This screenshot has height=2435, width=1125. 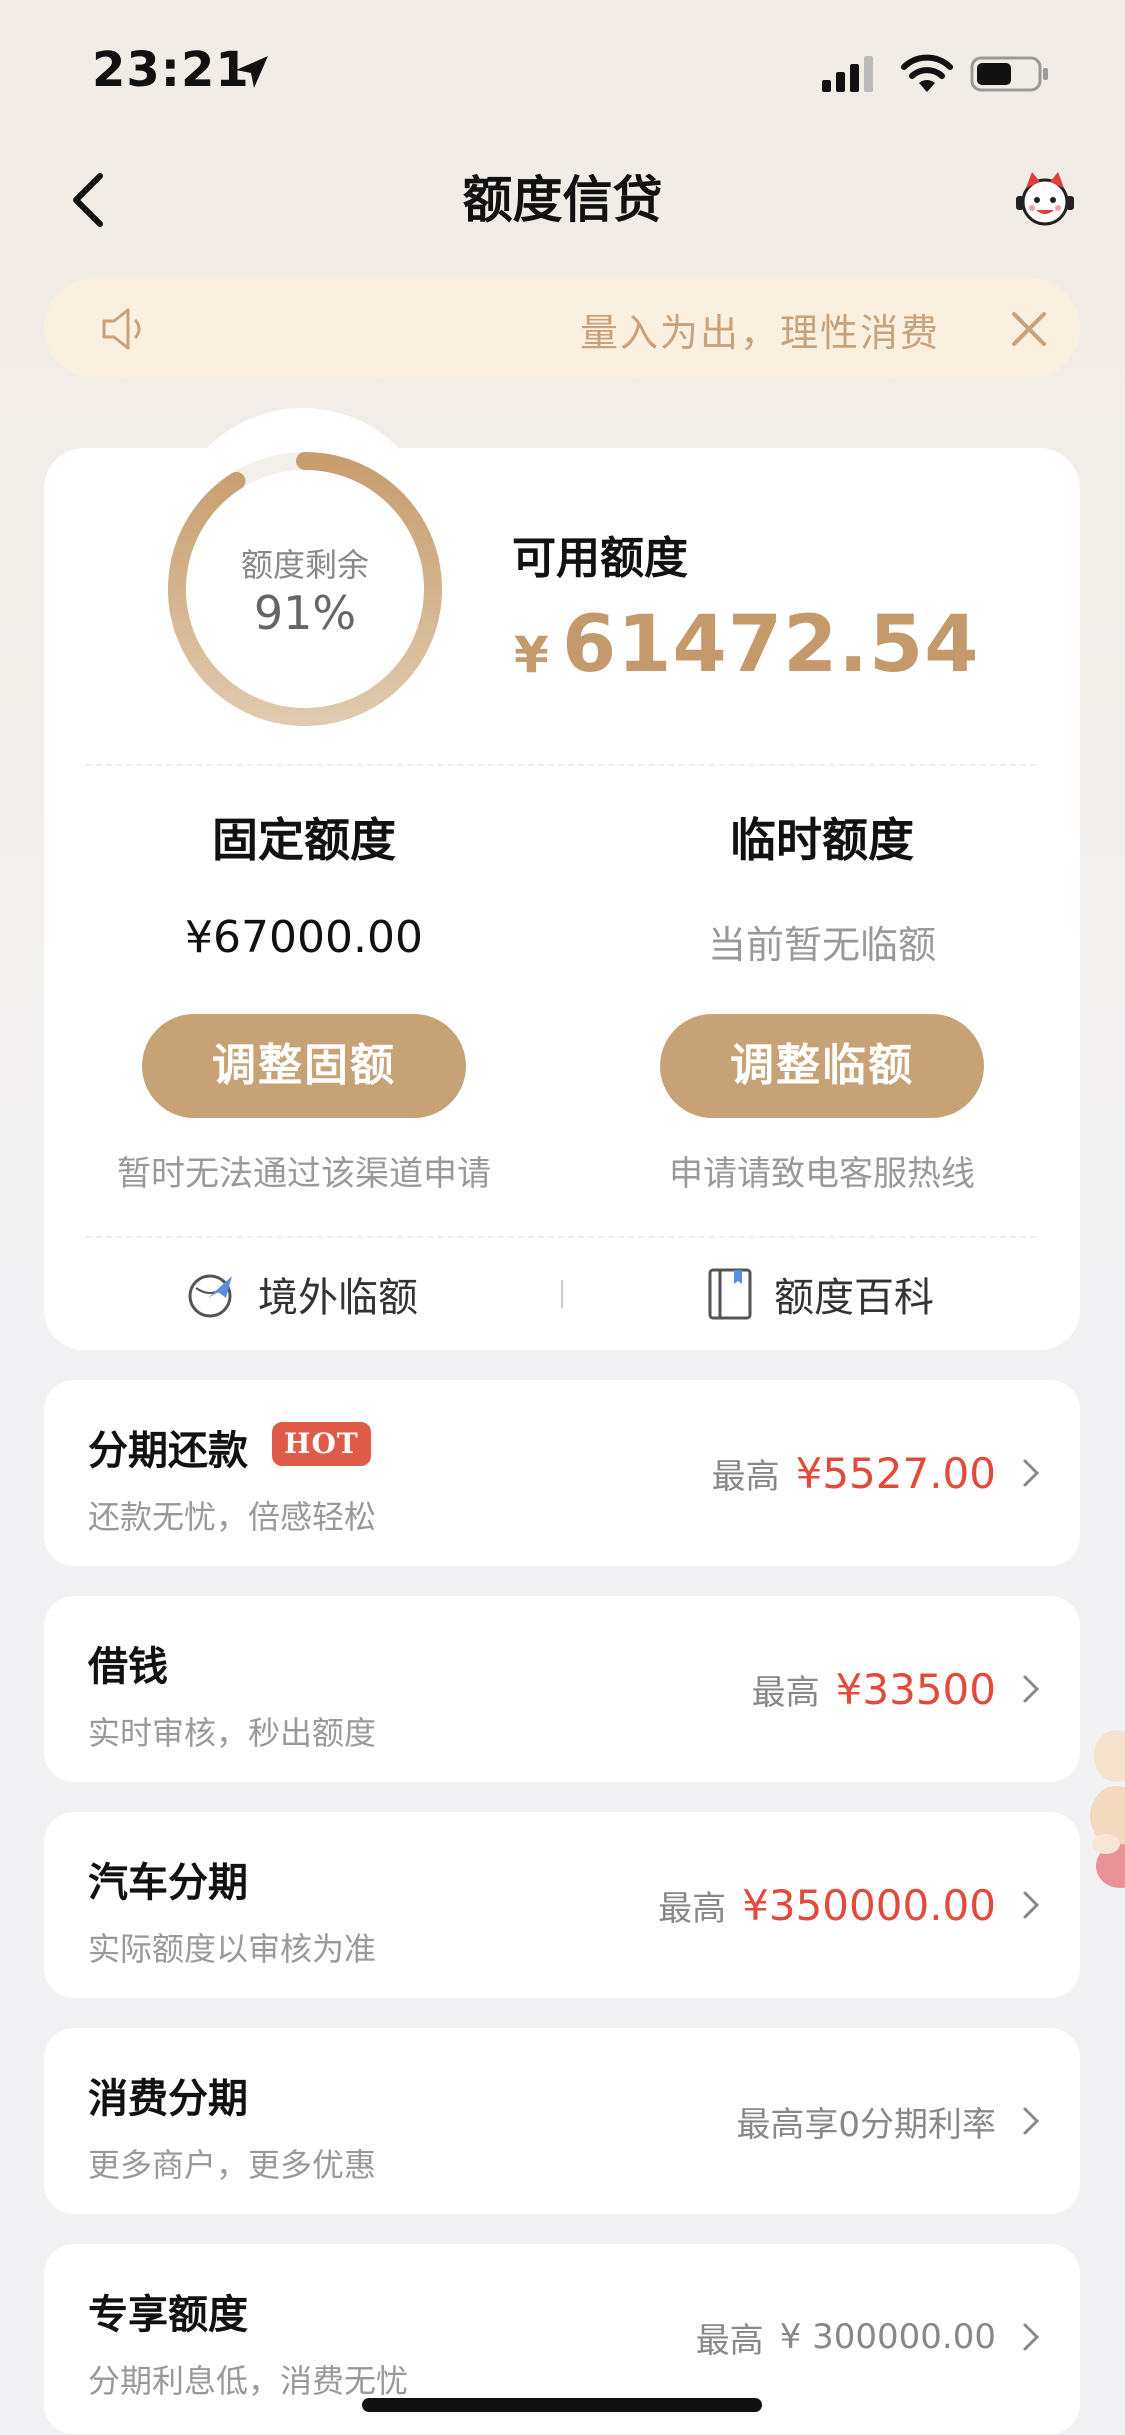 What do you see at coordinates (600, 558) in the screenshot?
I see `available-label: 可用额度` at bounding box center [600, 558].